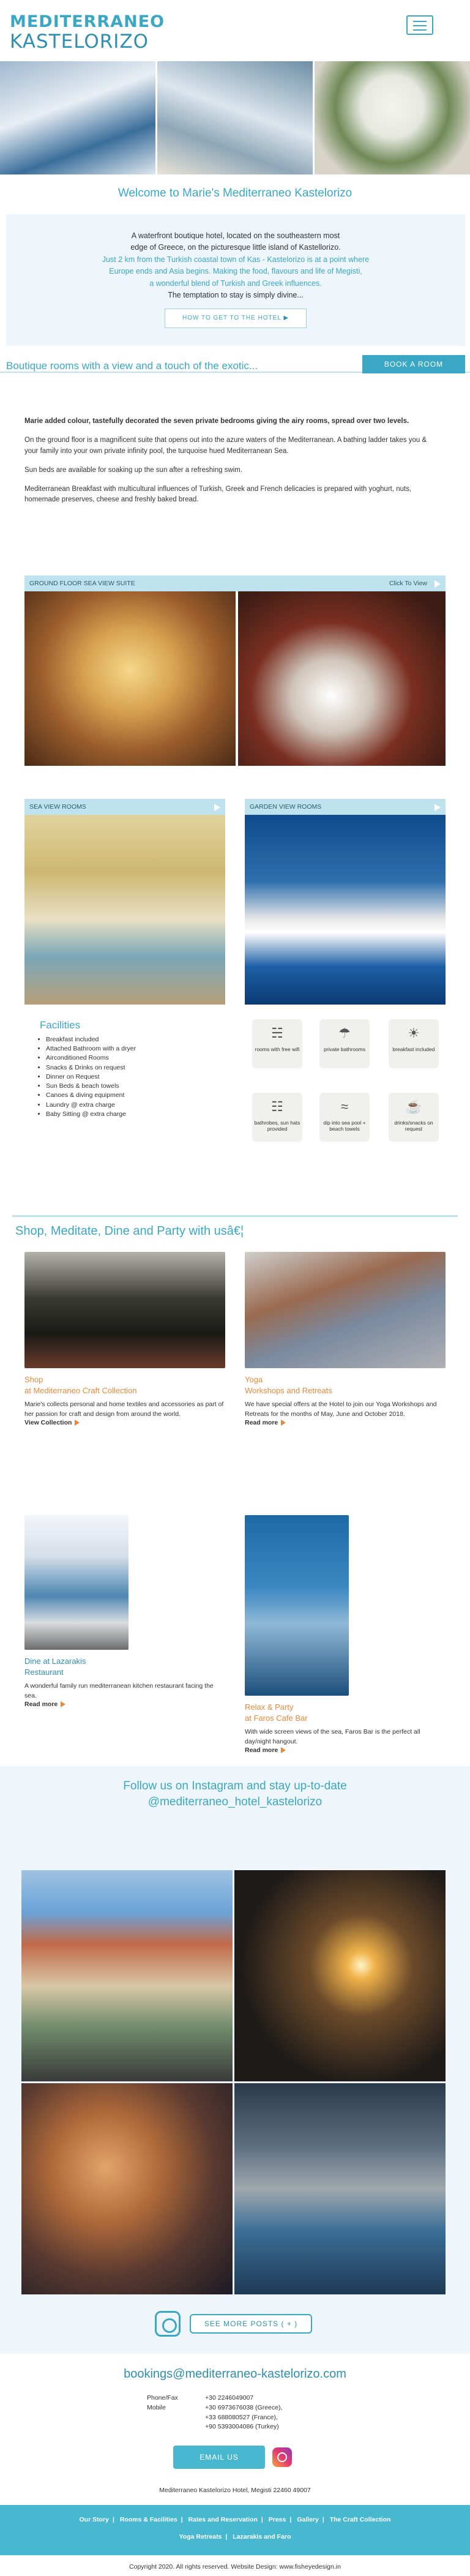 This screenshot has width=470, height=2576. I want to click on wifi-icon: ☵, so click(277, 1033).